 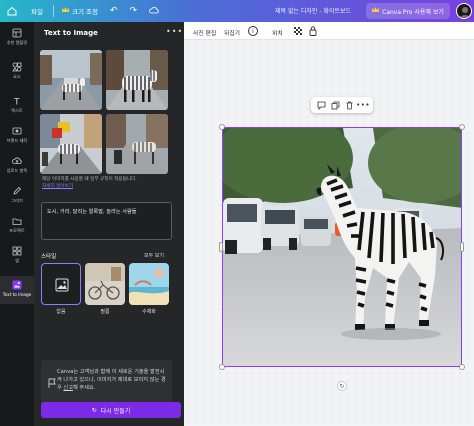 What do you see at coordinates (52, 383) in the screenshot?
I see `flag-icon` at bounding box center [52, 383].